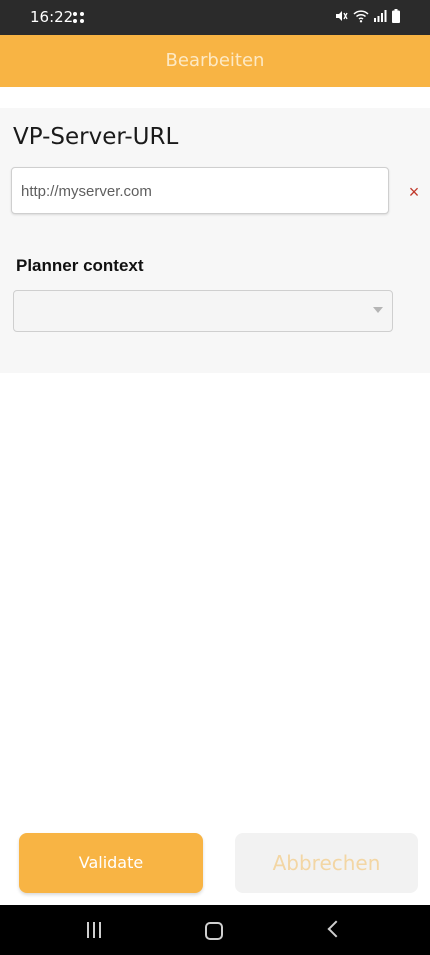  I want to click on clear-icon: ×, so click(414, 192).